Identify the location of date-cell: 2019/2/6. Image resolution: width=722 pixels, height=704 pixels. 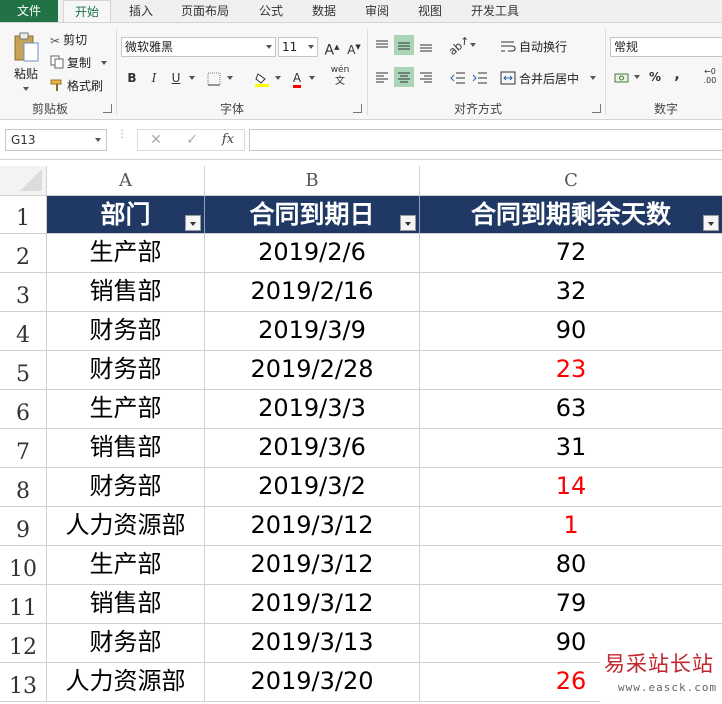
(312, 253).